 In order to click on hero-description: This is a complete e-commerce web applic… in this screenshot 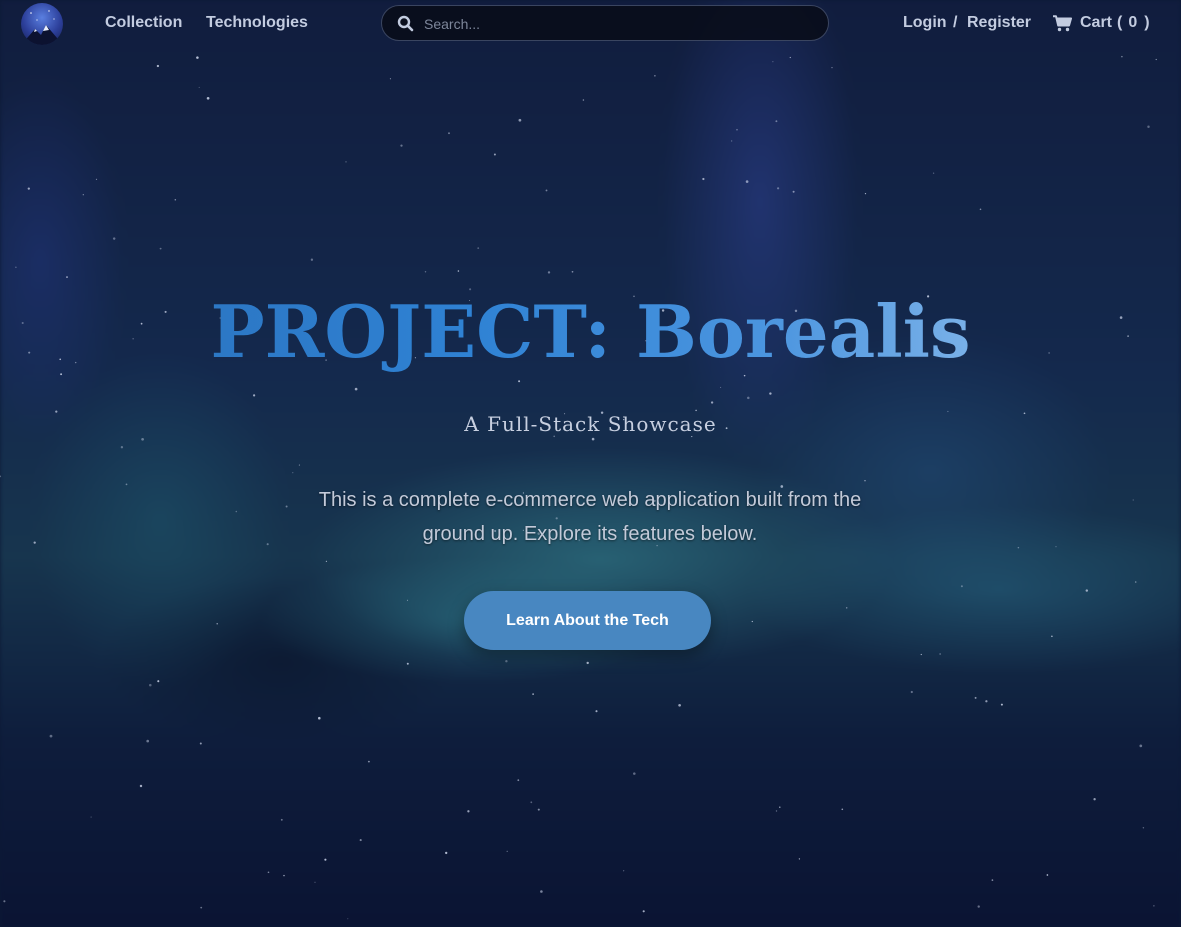, I will do `click(590, 517)`.